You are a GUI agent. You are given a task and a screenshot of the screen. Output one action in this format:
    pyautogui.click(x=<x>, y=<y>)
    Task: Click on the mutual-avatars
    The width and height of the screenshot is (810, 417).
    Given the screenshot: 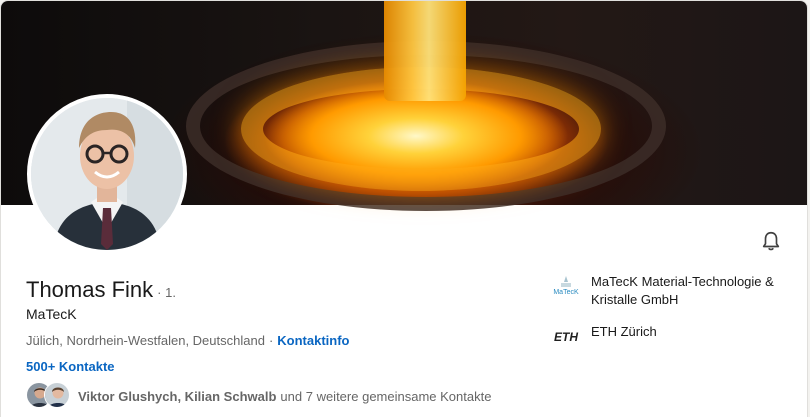 What is the action you would take?
    pyautogui.click(x=49, y=396)
    